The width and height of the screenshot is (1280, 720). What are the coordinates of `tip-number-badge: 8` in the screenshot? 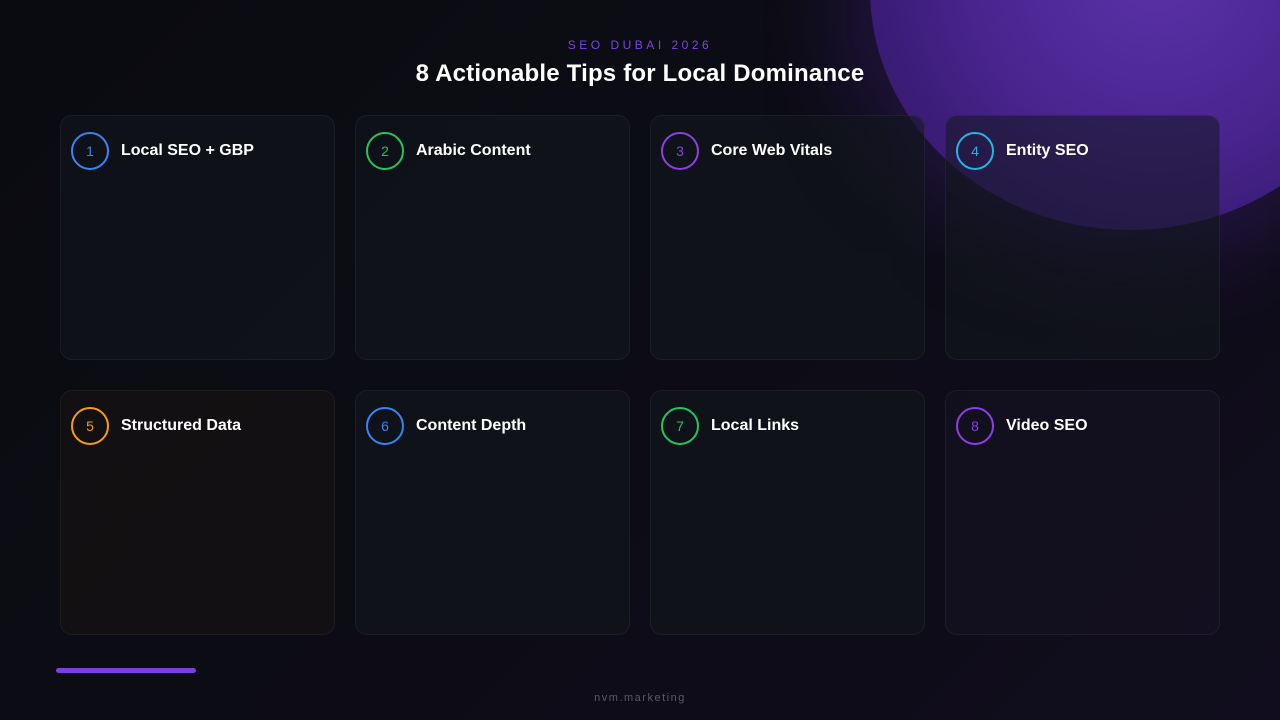 It's located at (975, 426).